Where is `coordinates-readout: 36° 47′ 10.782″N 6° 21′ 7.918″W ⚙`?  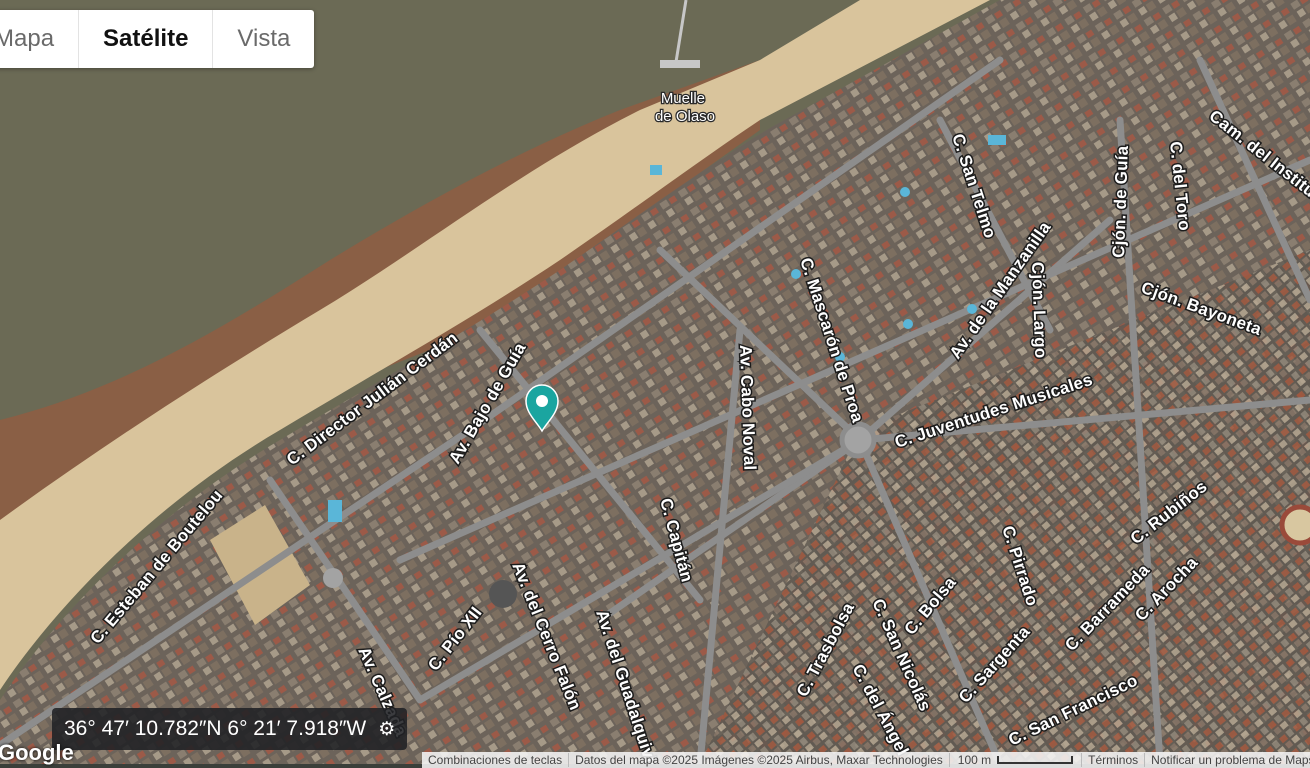
coordinates-readout: 36° 47′ 10.782″N 6° 21′ 7.918″W ⚙ is located at coordinates (230, 729).